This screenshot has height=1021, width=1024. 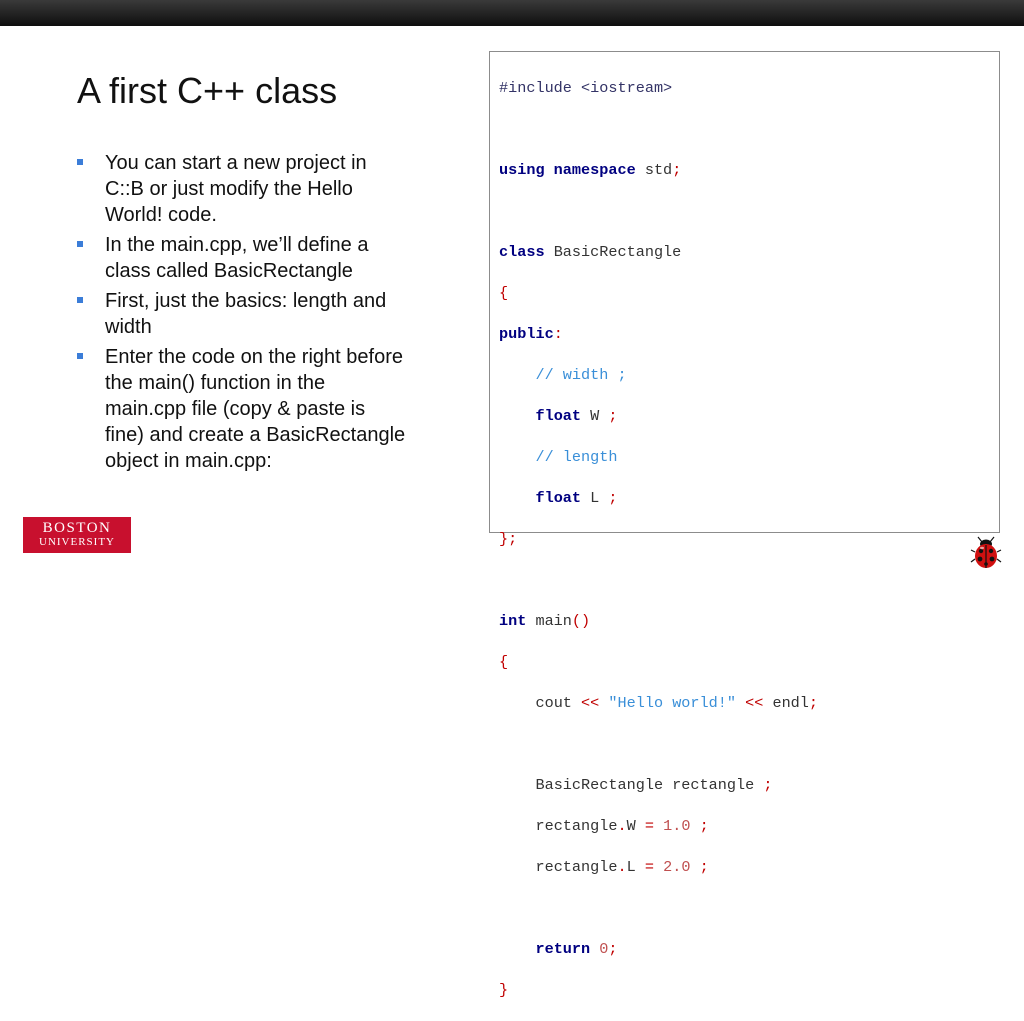 What do you see at coordinates (549, 620) in the screenshot?
I see `code-identifier: main` at bounding box center [549, 620].